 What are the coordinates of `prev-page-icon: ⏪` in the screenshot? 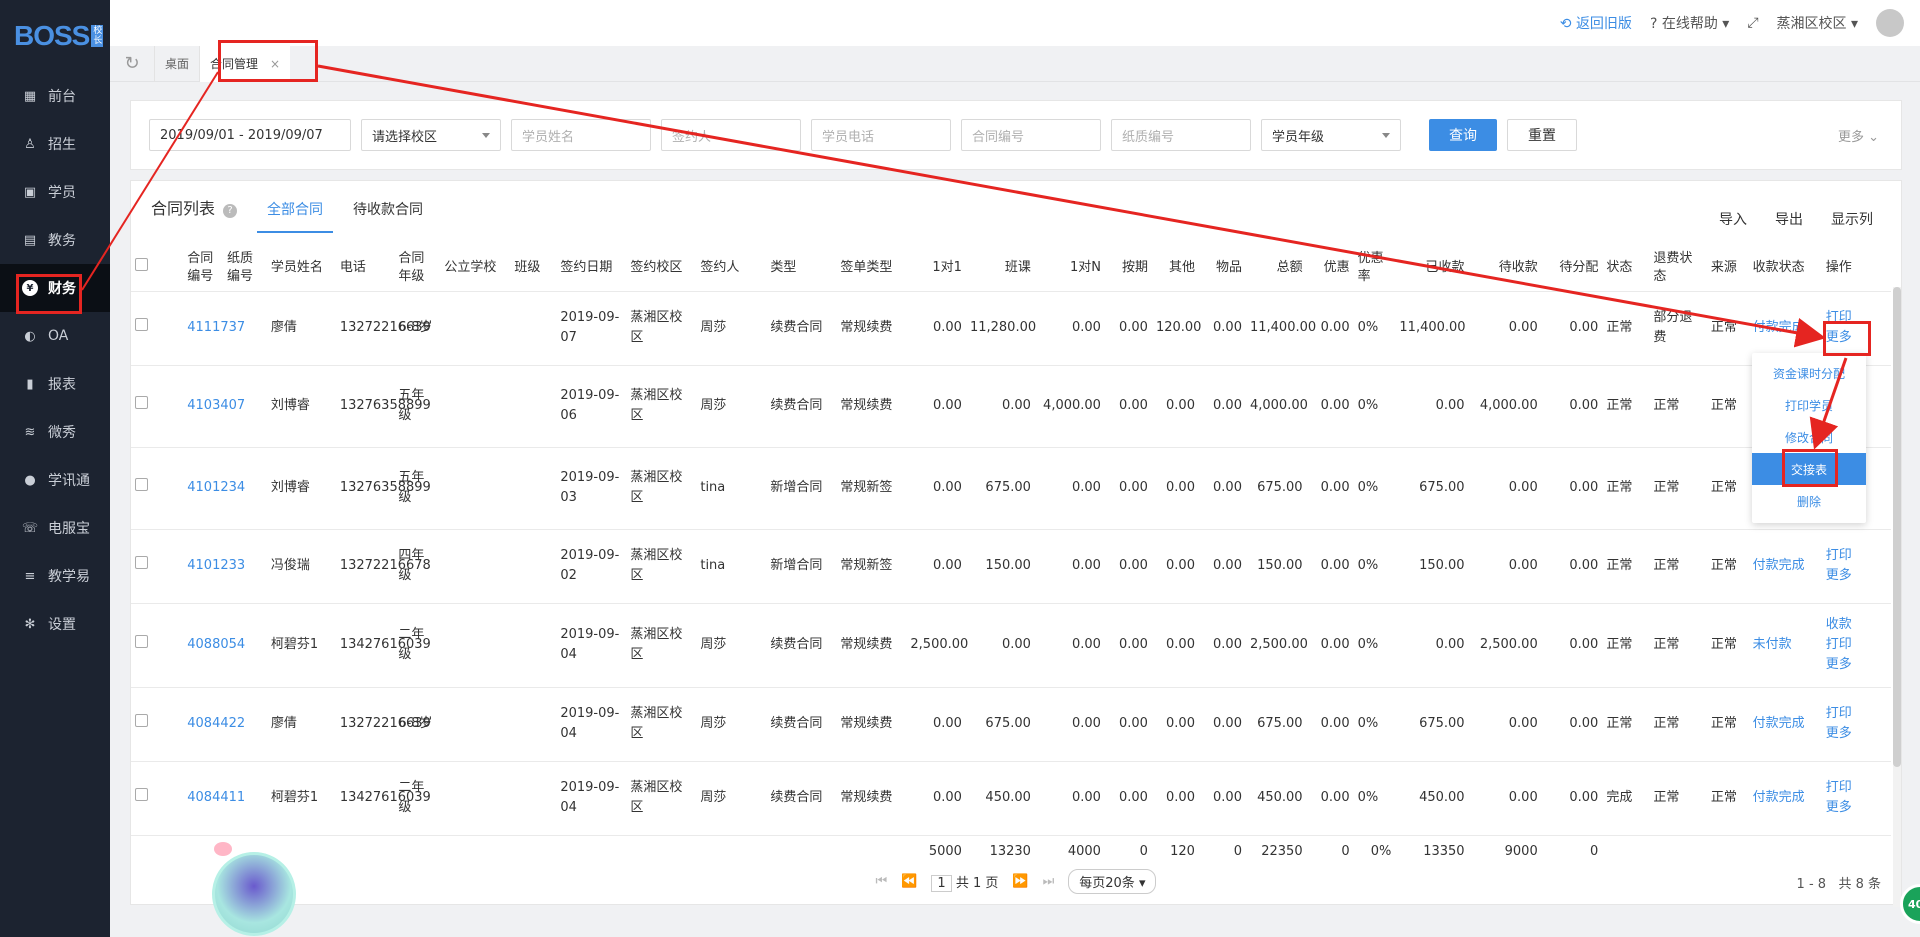 It's located at (909, 881).